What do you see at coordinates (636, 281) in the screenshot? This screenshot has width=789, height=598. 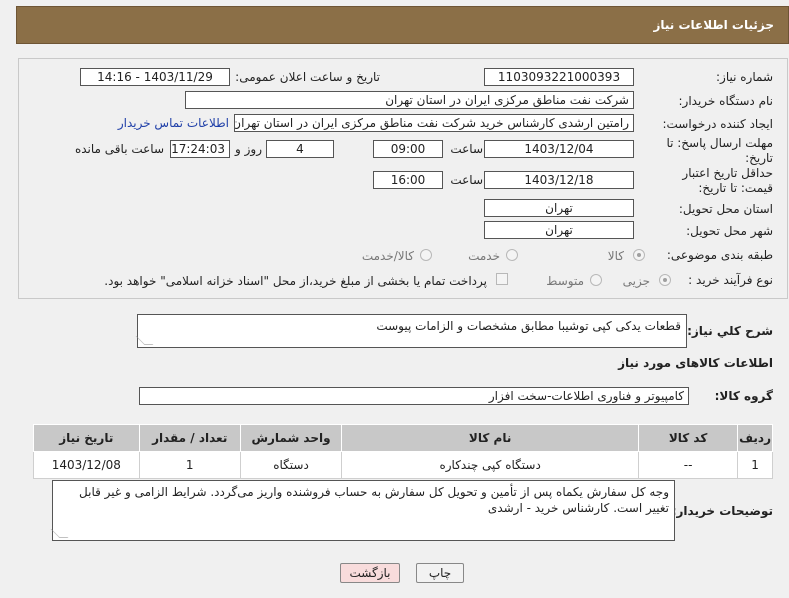 I see `process-minor-option: جزیی` at bounding box center [636, 281].